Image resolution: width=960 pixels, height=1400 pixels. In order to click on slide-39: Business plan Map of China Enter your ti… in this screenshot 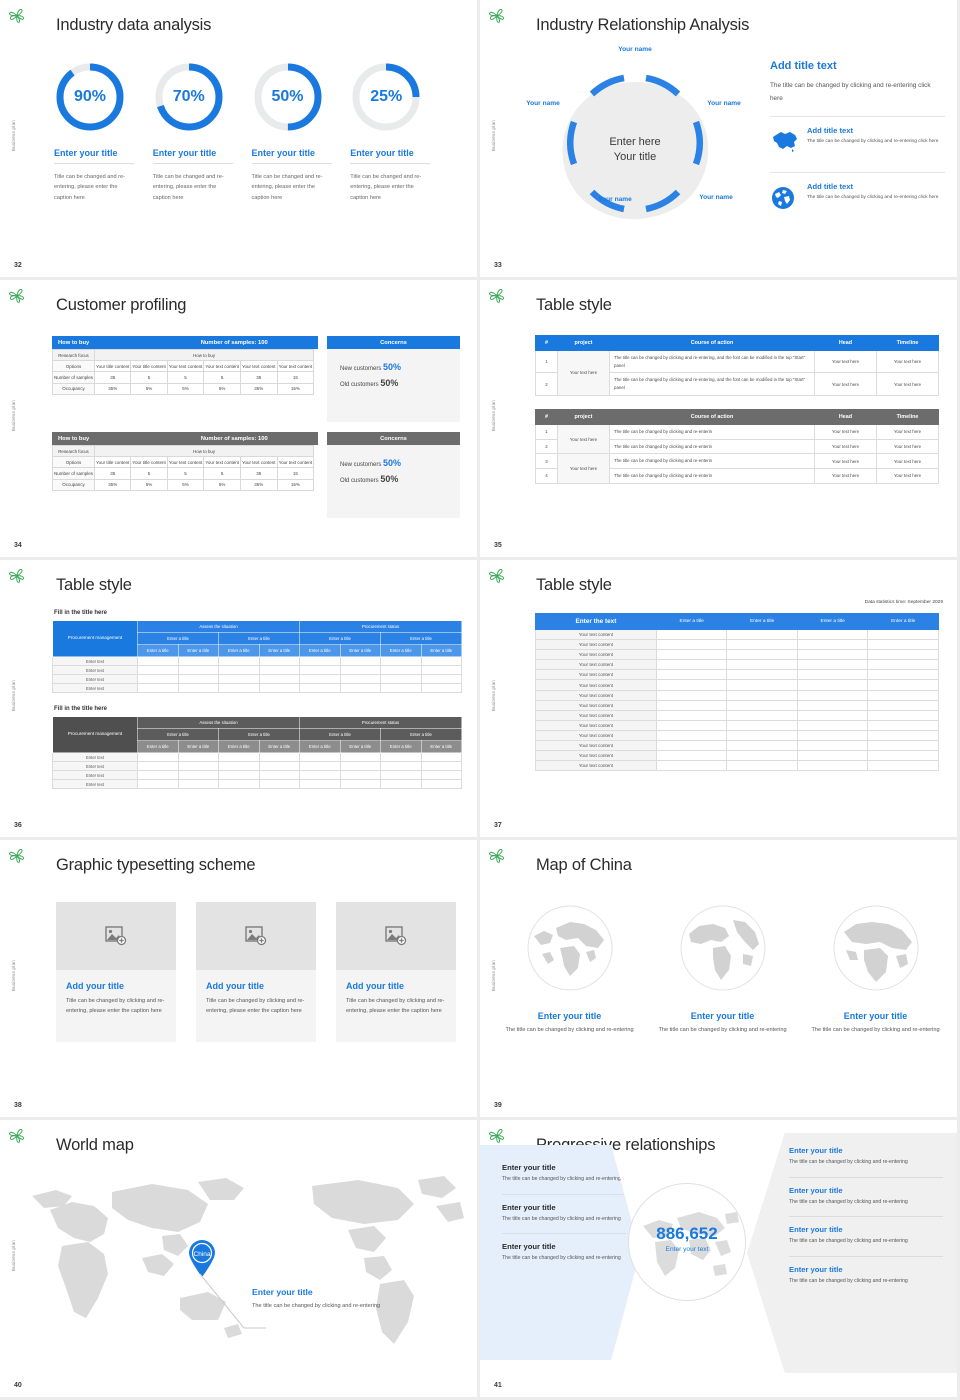, I will do `click(718, 978)`.